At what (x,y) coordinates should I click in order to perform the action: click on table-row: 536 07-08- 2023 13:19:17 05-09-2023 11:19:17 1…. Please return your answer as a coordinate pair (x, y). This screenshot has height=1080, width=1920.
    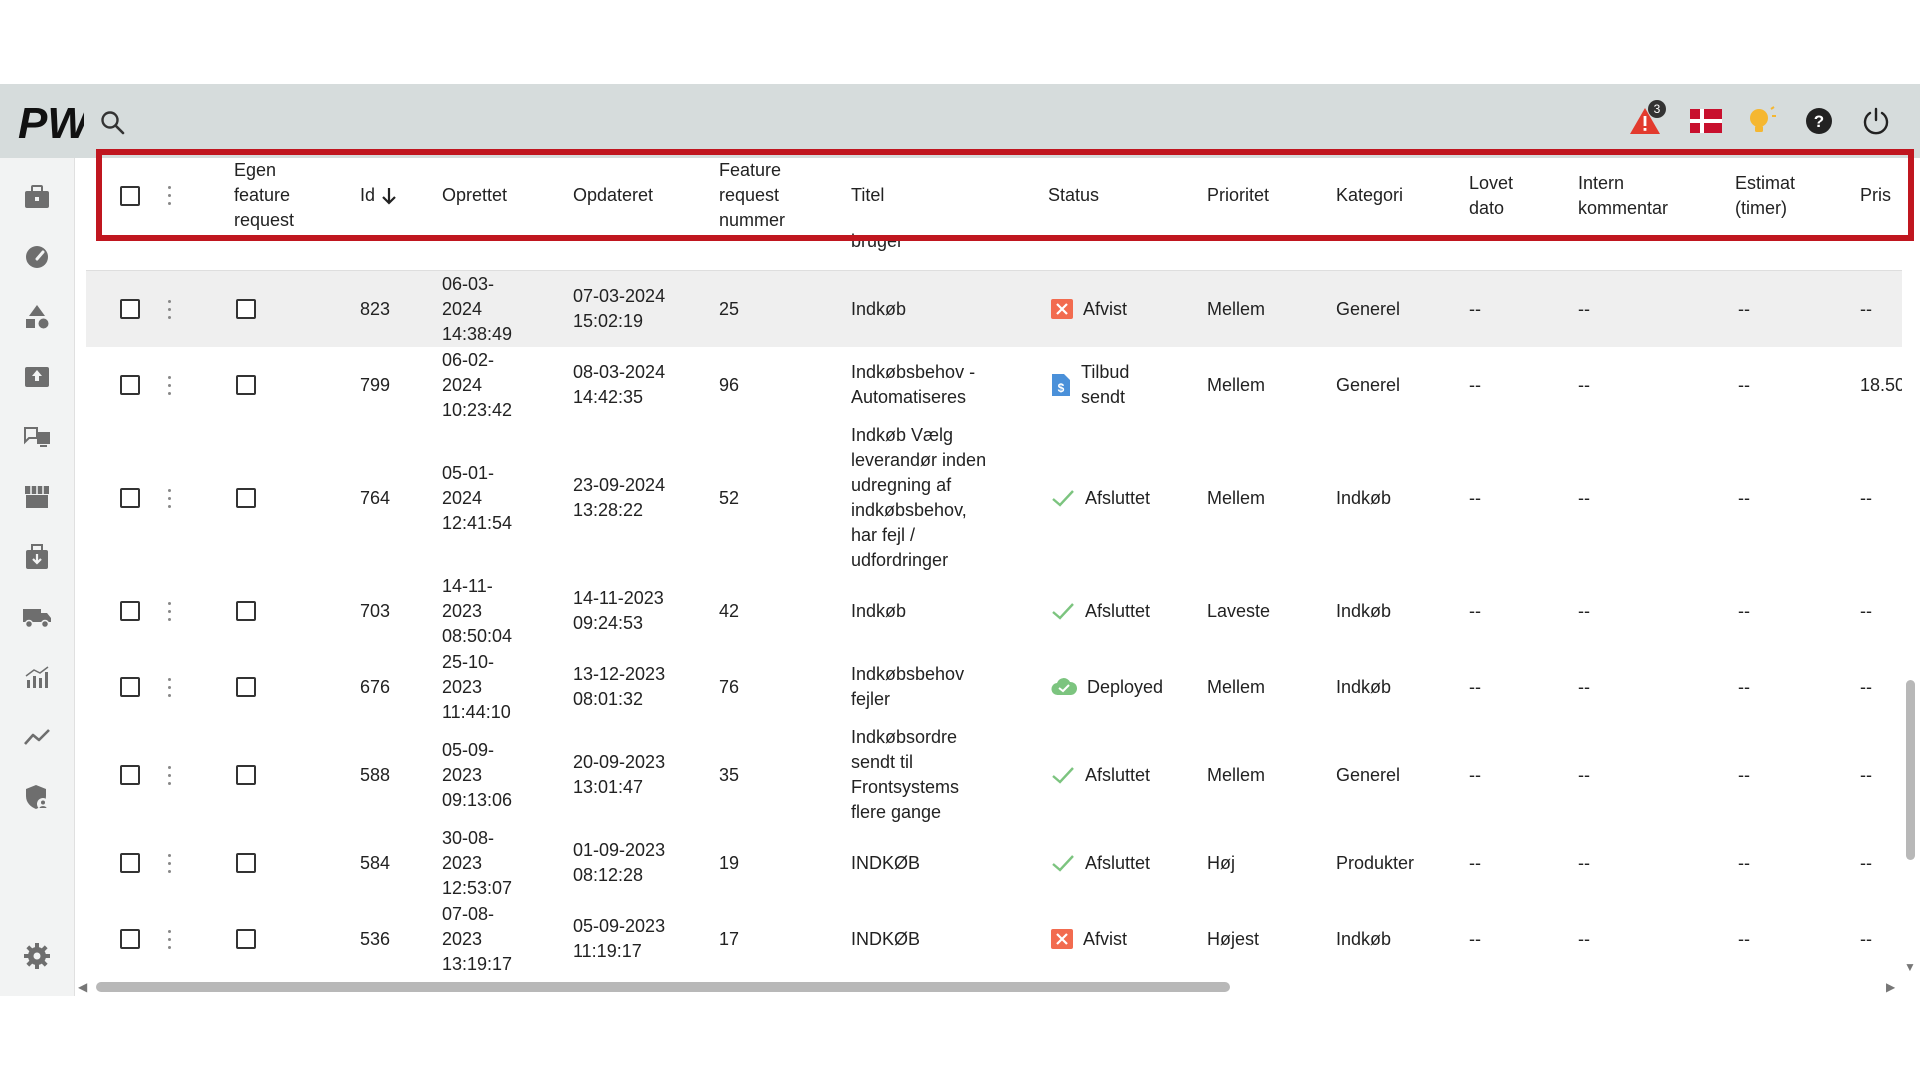
    Looking at the image, I should click on (994, 938).